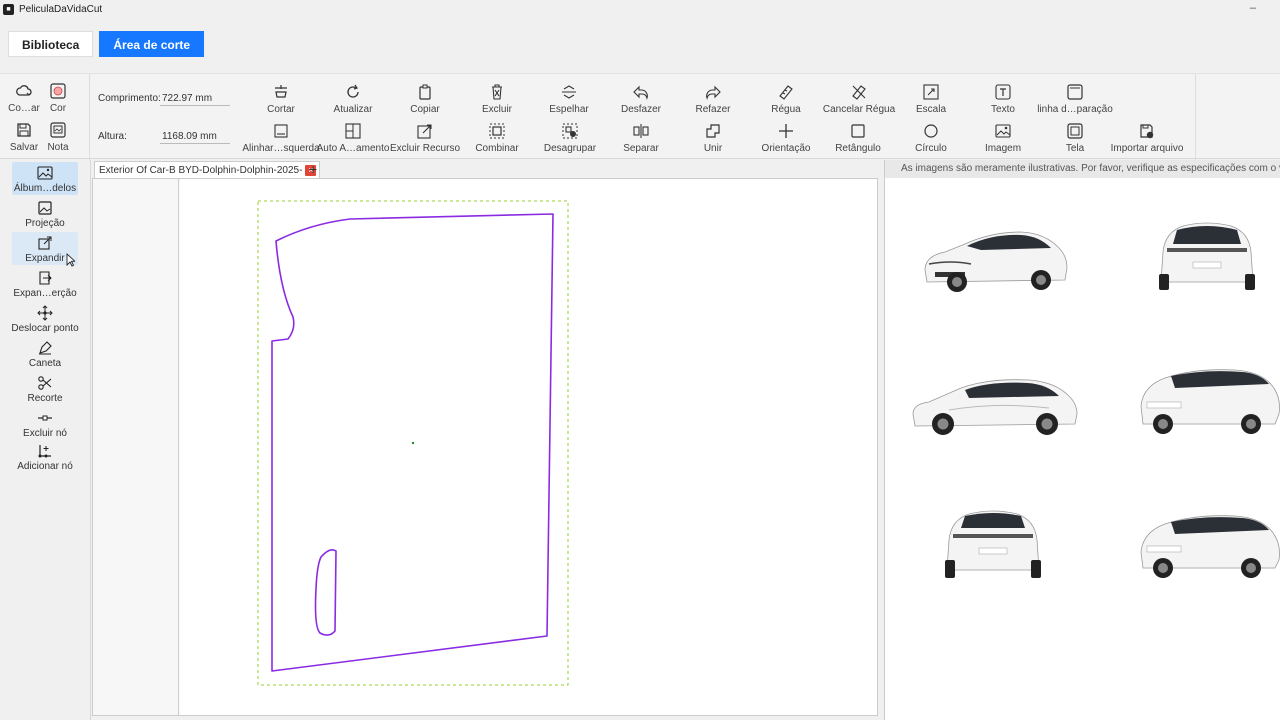 The height and width of the screenshot is (720, 1280). Describe the element at coordinates (45, 418) in the screenshot. I see `delete-node-icon` at that location.